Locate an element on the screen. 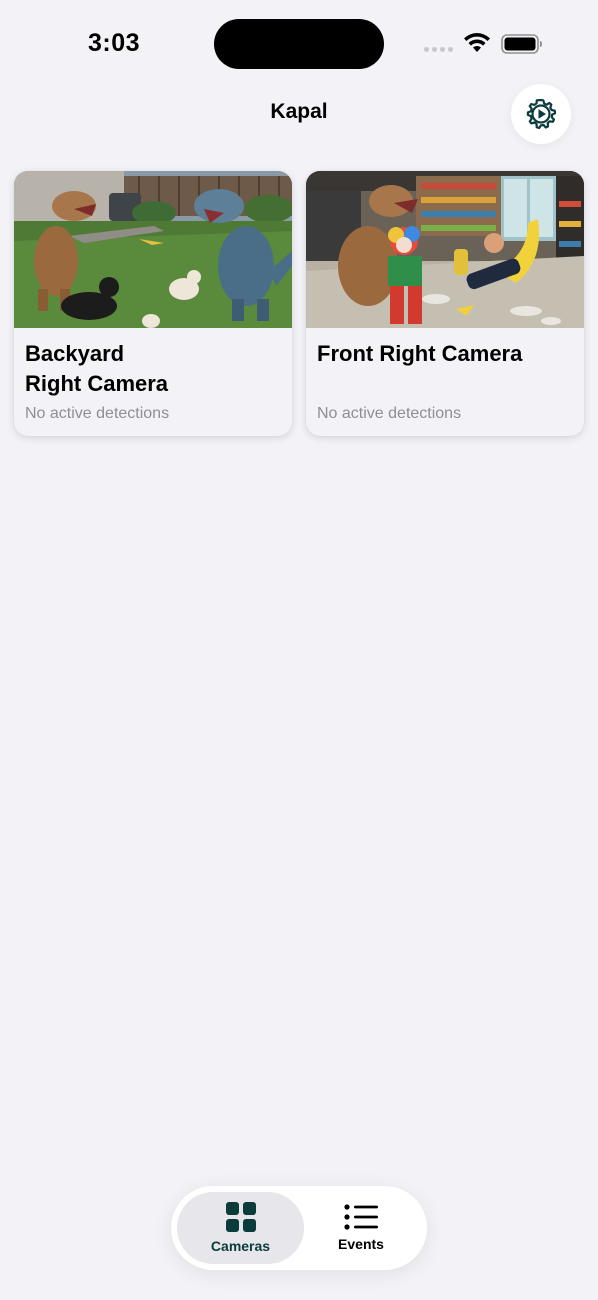 This screenshot has height=1300, width=598. settings-gear-icon is located at coordinates (541, 114).